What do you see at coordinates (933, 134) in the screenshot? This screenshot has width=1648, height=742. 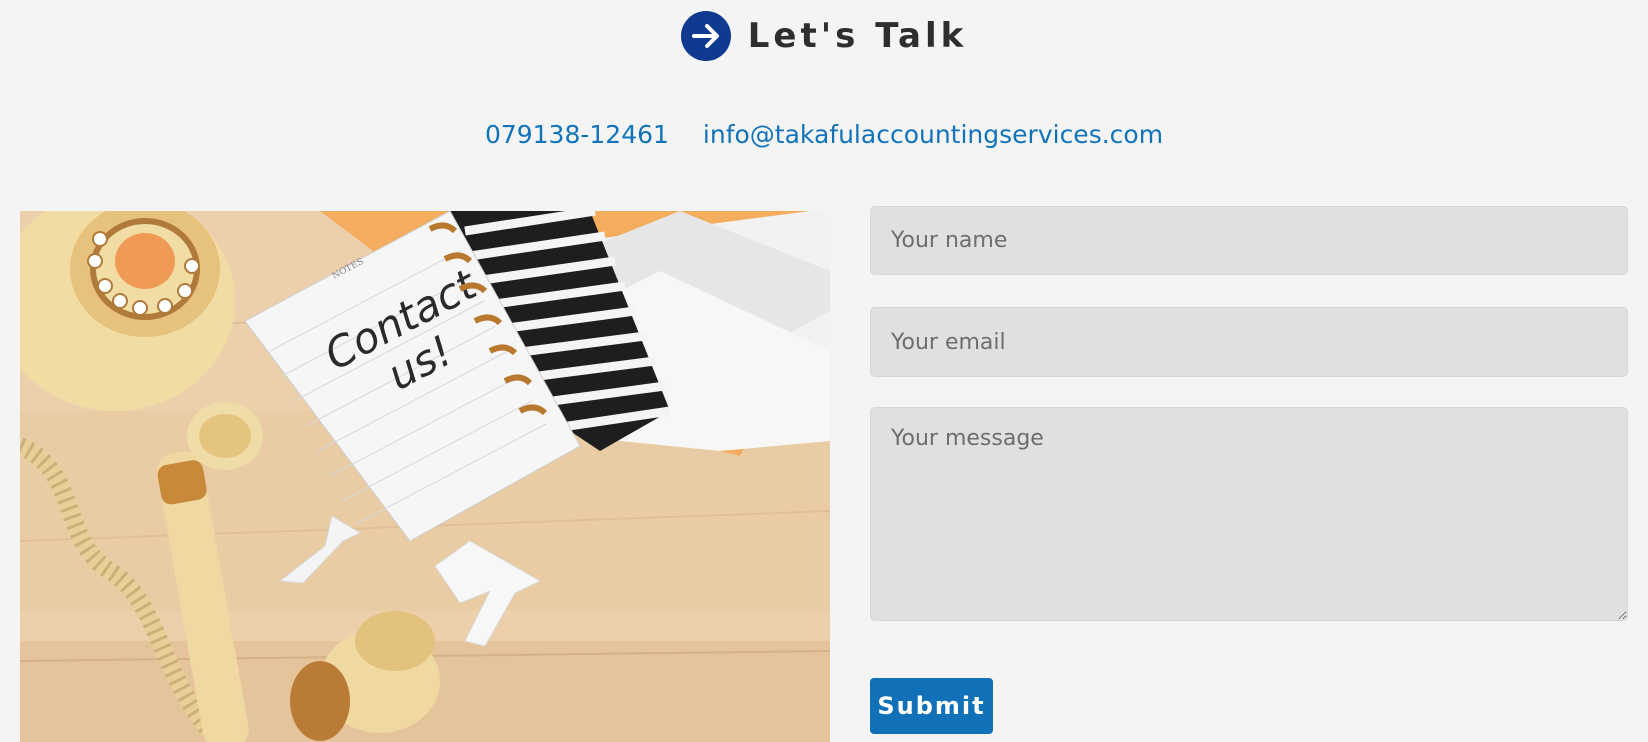 I see `email-link: info@takafulaccountingservices.com` at bounding box center [933, 134].